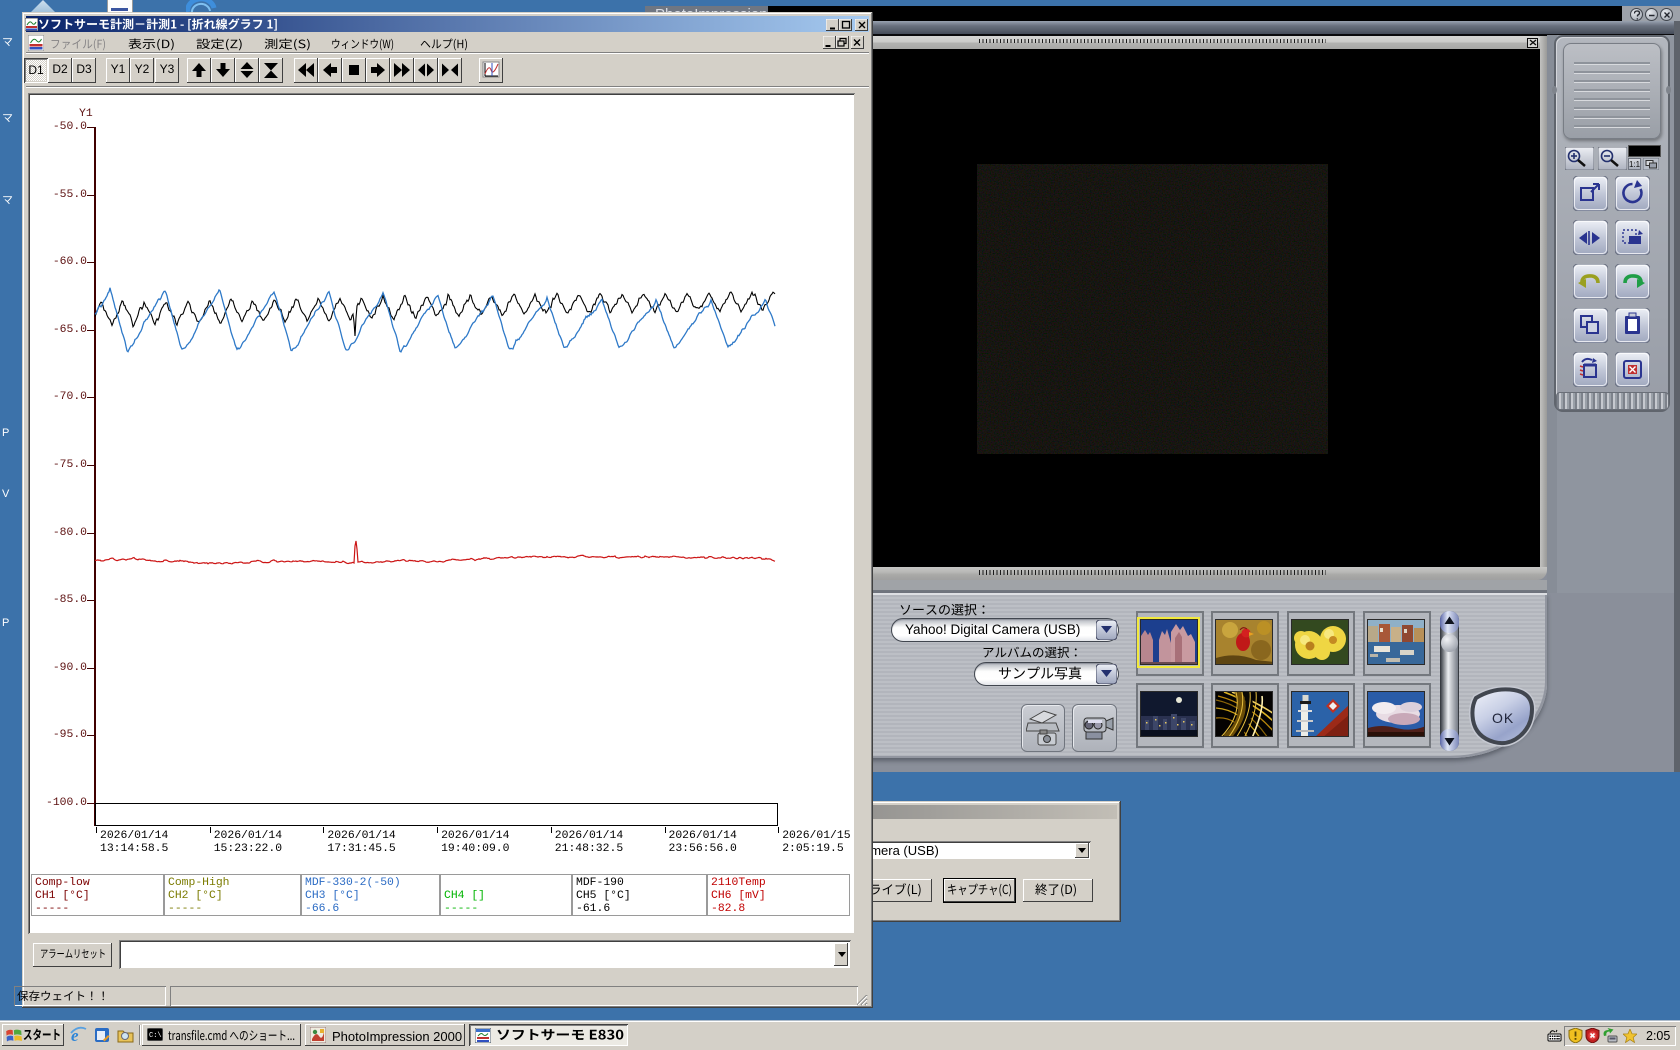  What do you see at coordinates (1503, 718) in the screenshot?
I see `svg-text: OK` at bounding box center [1503, 718].